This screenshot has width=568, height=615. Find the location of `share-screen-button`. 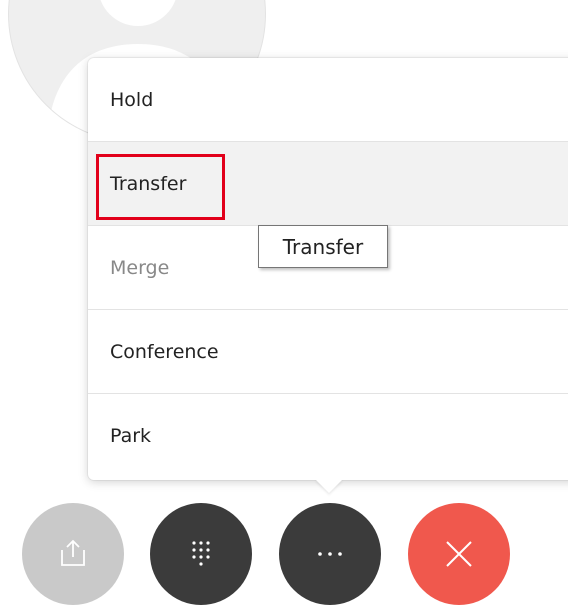

share-screen-button is located at coordinates (73, 554).